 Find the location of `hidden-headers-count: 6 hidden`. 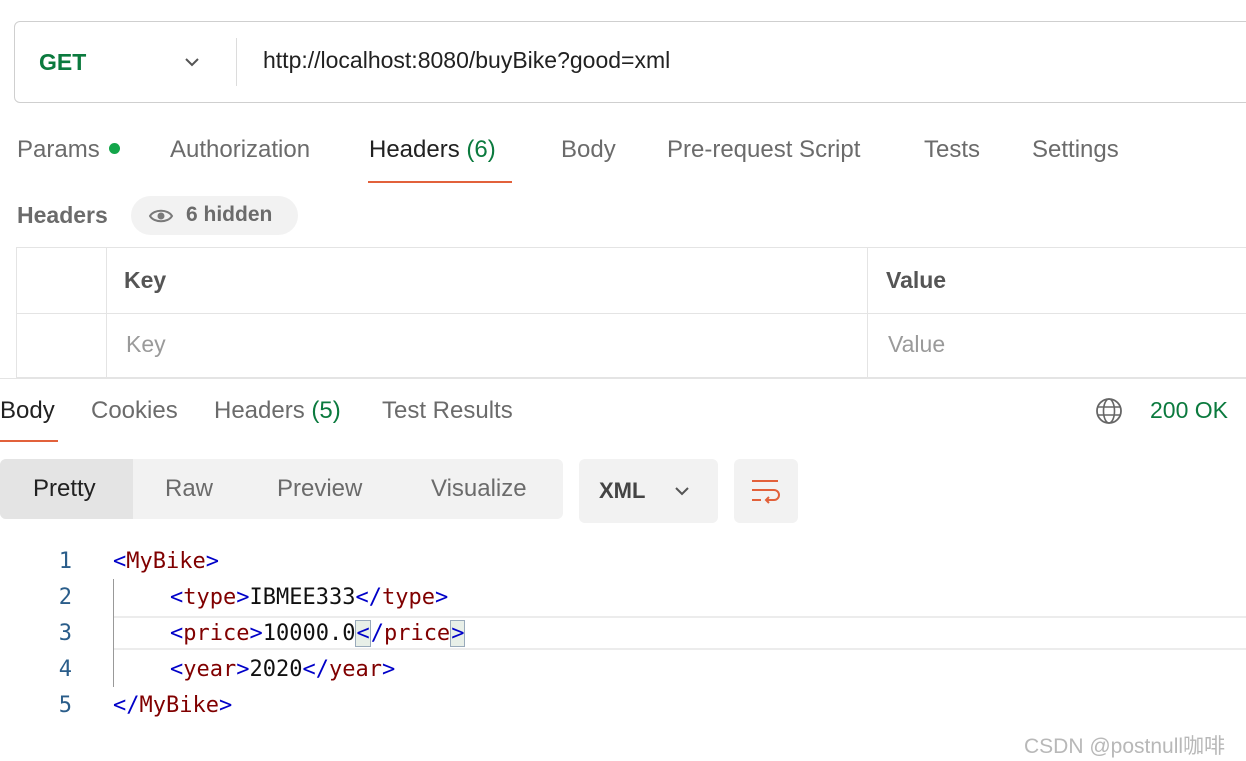

hidden-headers-count: 6 hidden is located at coordinates (229, 214).